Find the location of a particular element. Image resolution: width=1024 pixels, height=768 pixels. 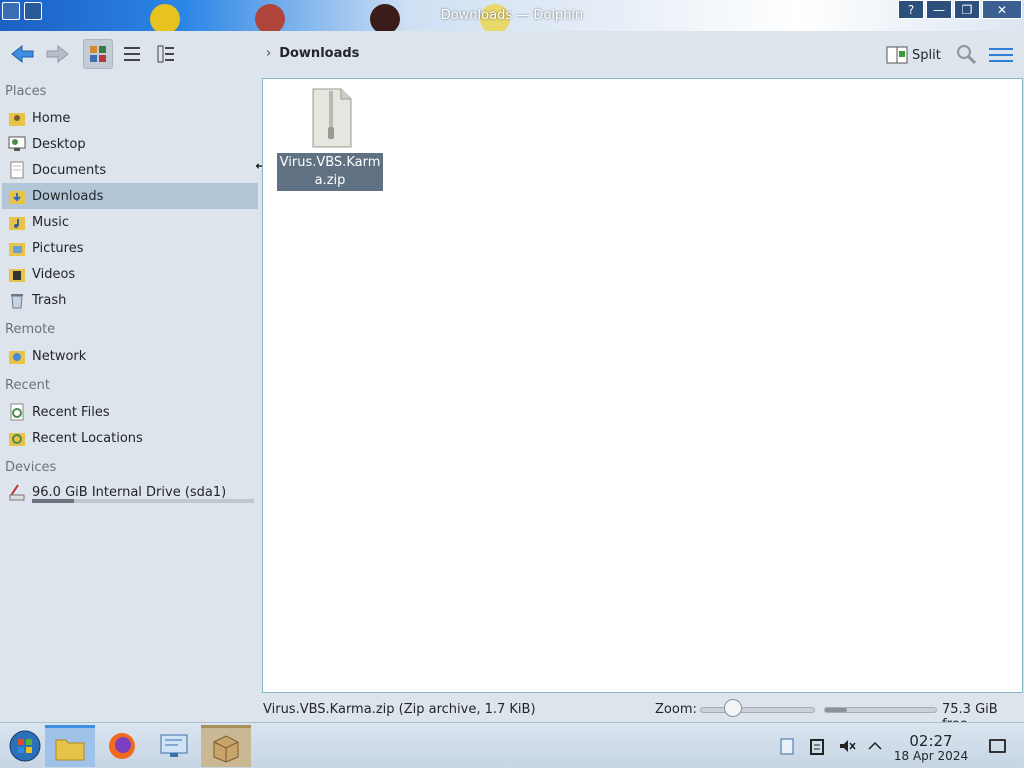

sidebar-item-label: Desktop is located at coordinates (59, 144).